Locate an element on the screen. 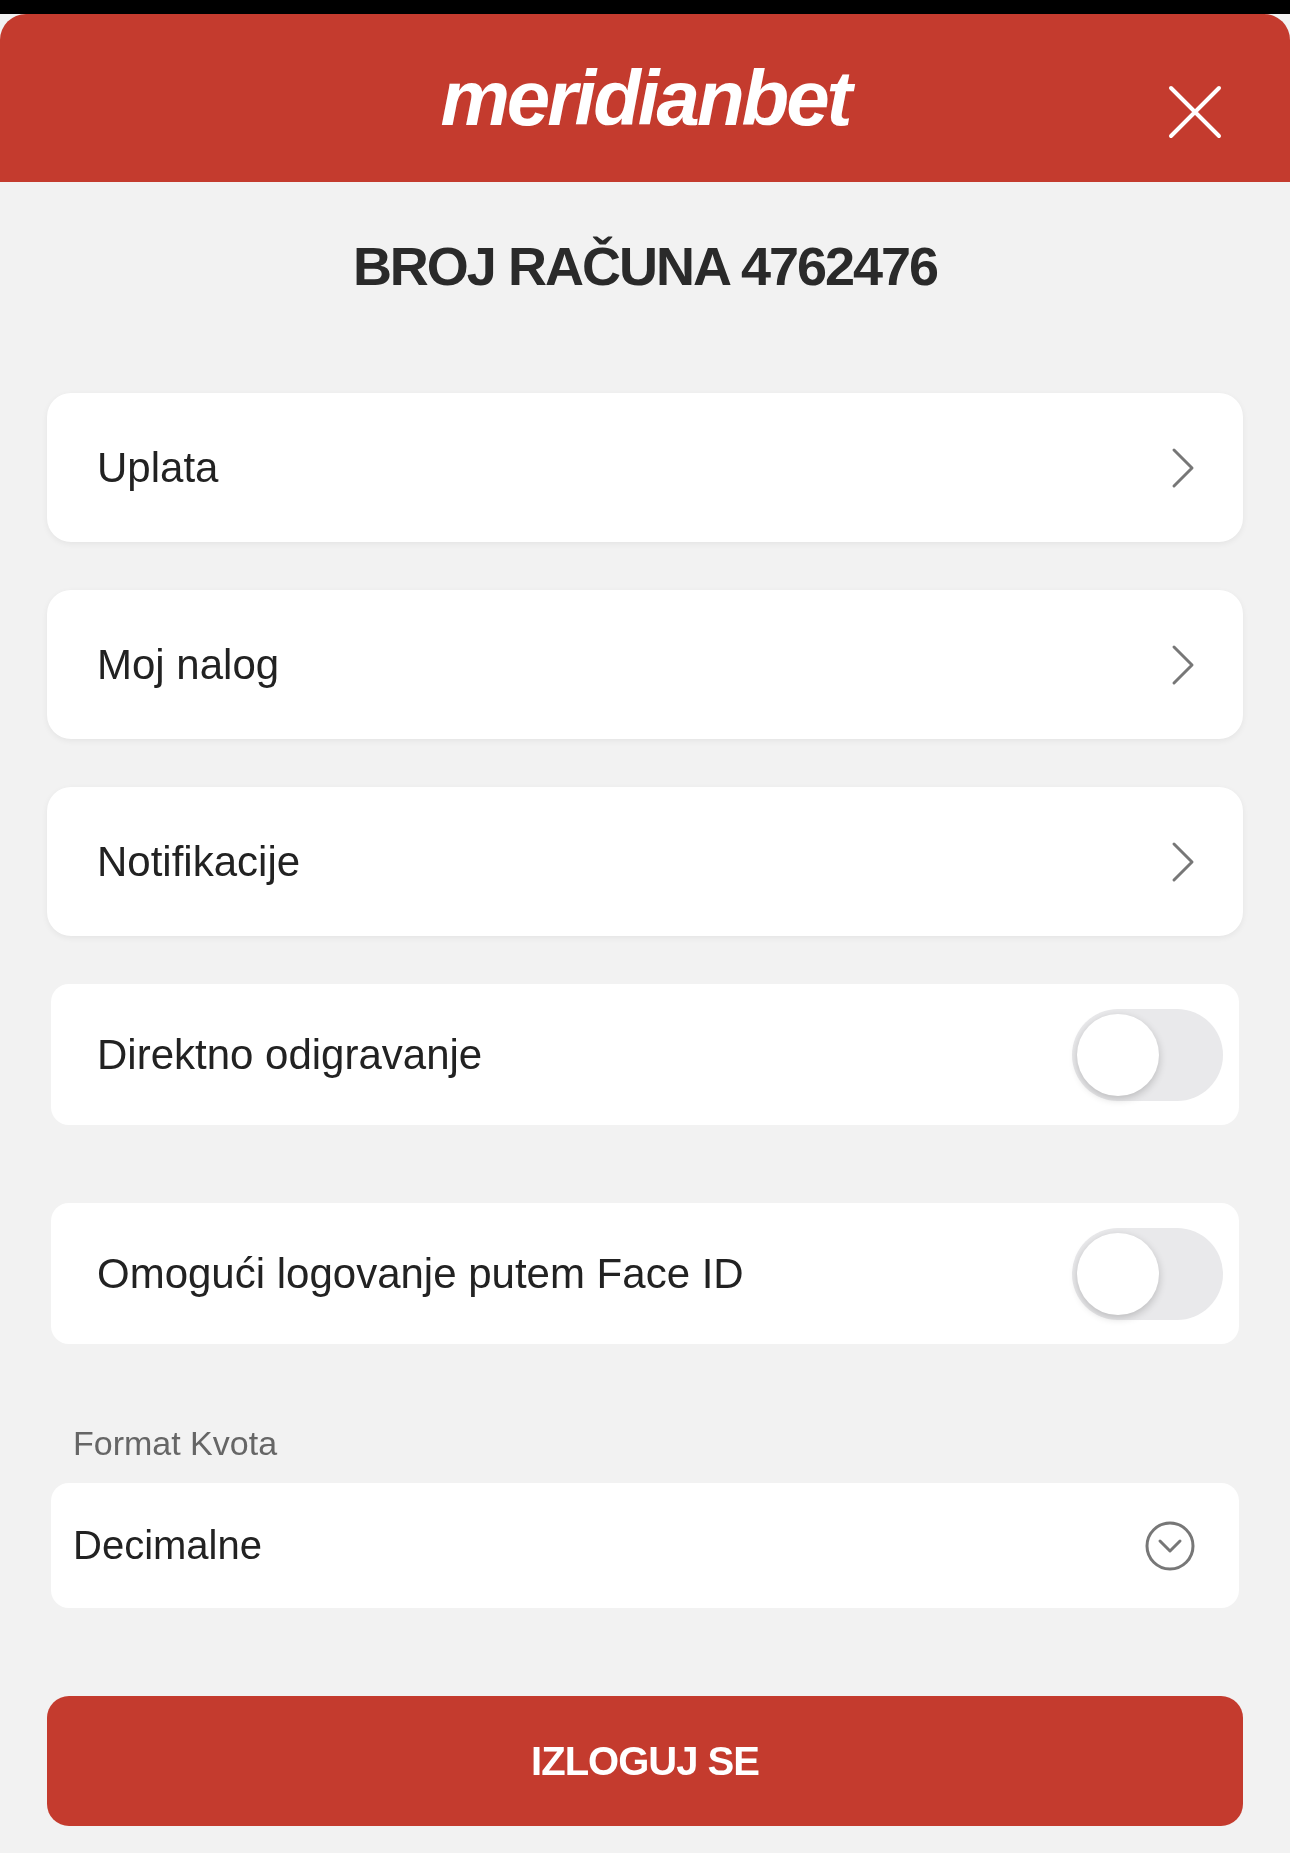  setting-label: Direktno odigravanje is located at coordinates (290, 1054).